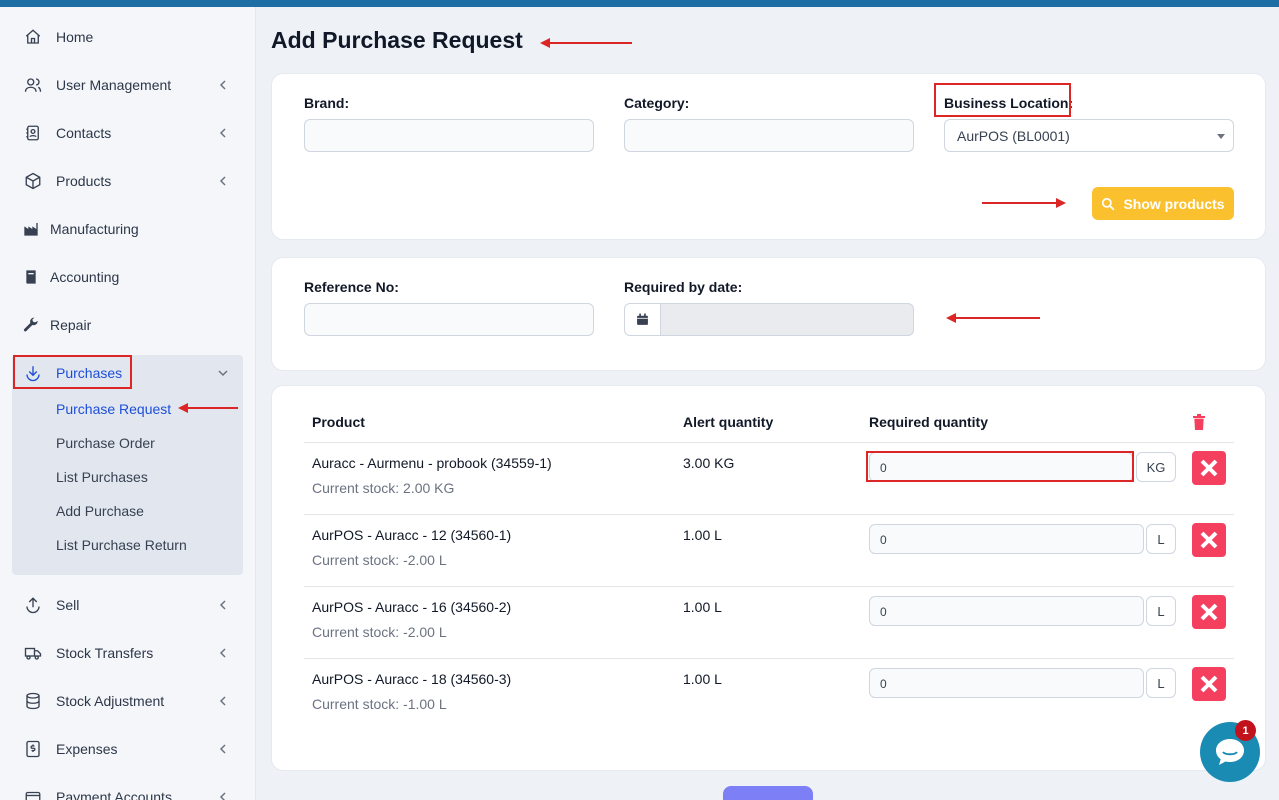 The image size is (1279, 800). Describe the element at coordinates (351, 287) in the screenshot. I see `reference-no-label: Reference No:` at that location.